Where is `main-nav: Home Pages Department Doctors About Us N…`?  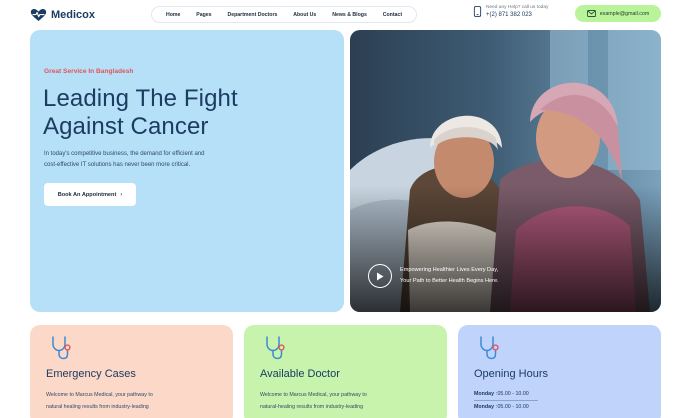 main-nav: Home Pages Department Doctors About Us N… is located at coordinates (284, 14).